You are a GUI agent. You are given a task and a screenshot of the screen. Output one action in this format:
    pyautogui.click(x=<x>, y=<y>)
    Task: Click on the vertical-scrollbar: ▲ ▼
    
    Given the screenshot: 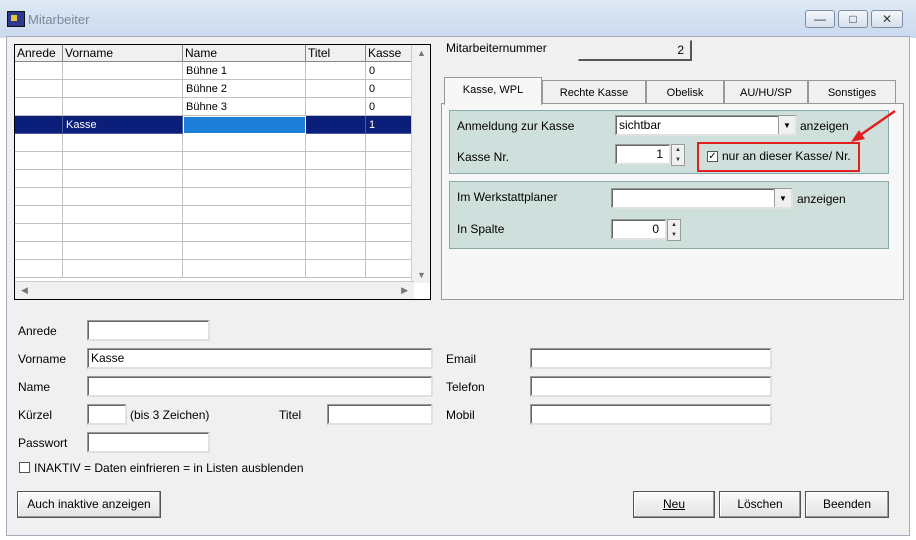 What is the action you would take?
    pyautogui.click(x=420, y=164)
    